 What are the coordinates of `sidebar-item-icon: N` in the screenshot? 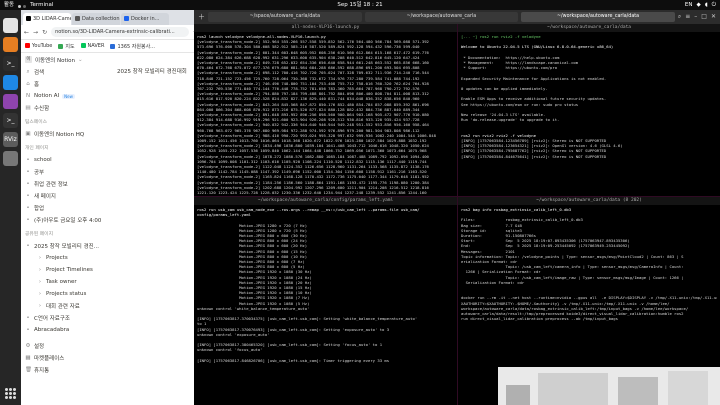 It's located at (28, 96).